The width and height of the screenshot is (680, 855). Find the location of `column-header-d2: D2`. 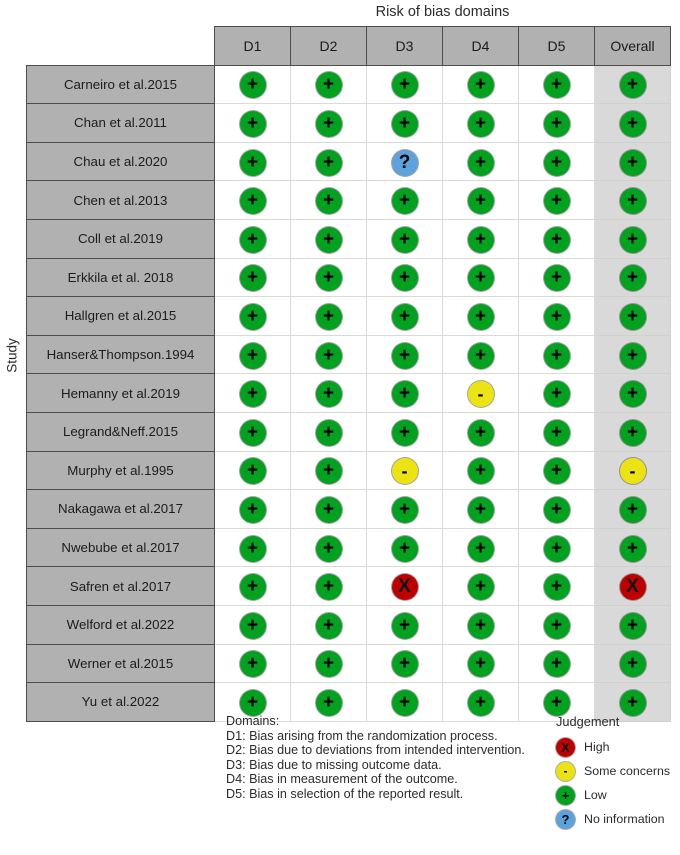

column-header-d2: D2 is located at coordinates (328, 46).